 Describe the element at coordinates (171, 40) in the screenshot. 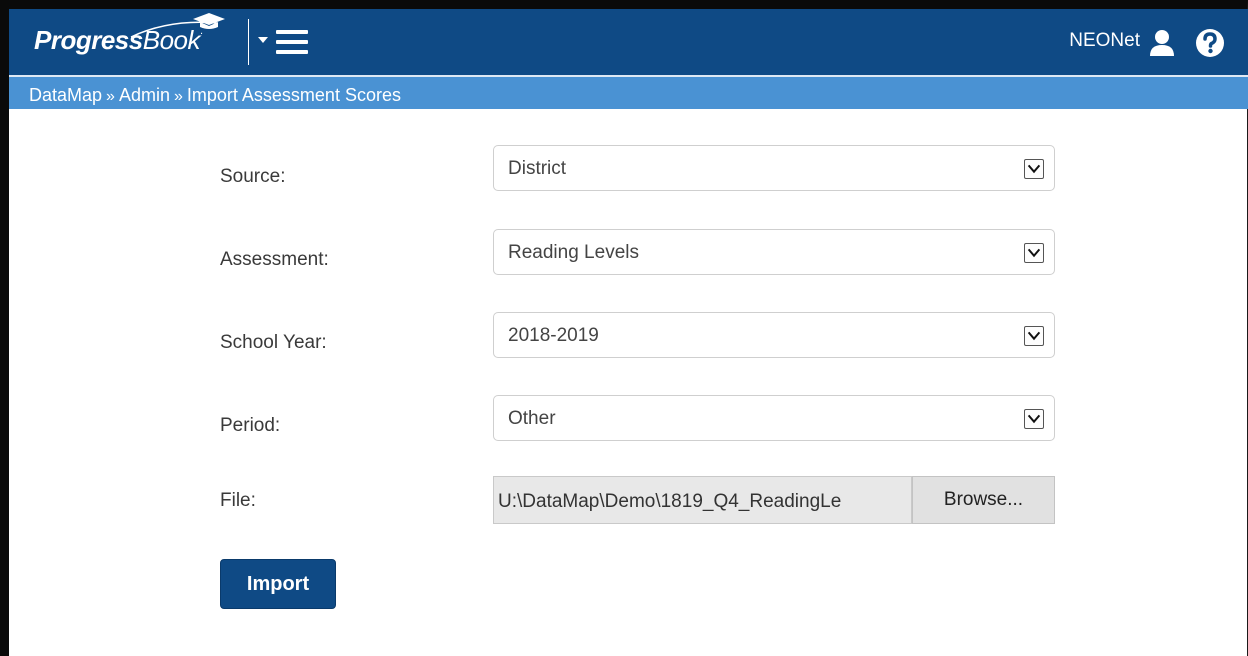

I see `logo-text-light: Book` at that location.